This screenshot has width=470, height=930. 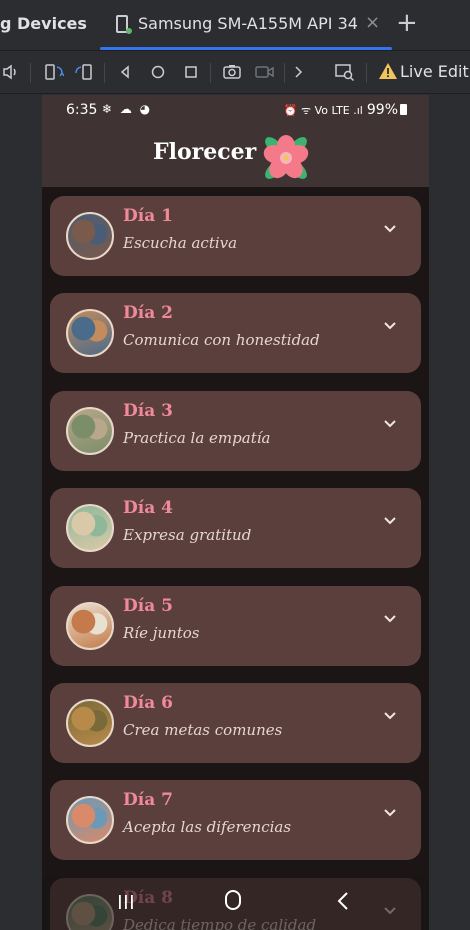 What do you see at coordinates (233, 900) in the screenshot?
I see `home-button-icon` at bounding box center [233, 900].